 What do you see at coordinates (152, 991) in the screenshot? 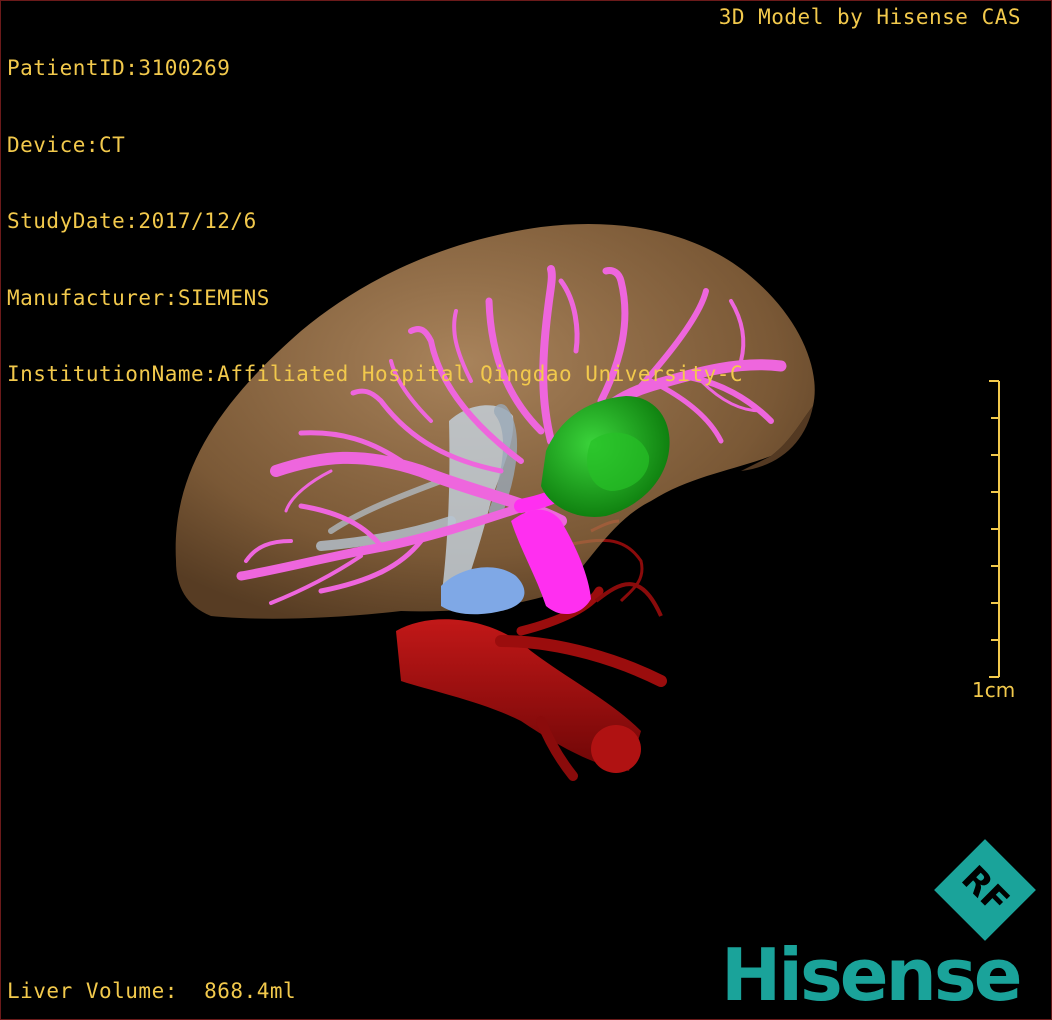
I see `liver-volume: Liver Volume: 868.4ml` at bounding box center [152, 991].